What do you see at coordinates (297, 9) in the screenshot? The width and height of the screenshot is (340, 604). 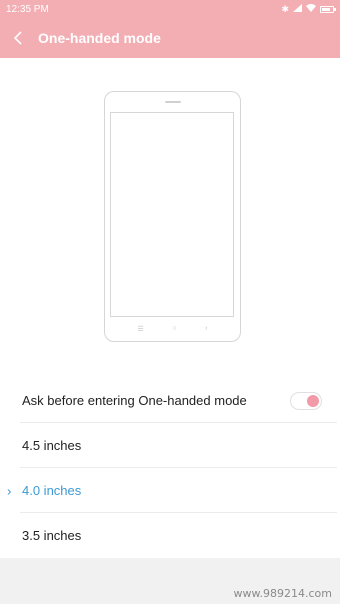 I see `signal-icon` at bounding box center [297, 9].